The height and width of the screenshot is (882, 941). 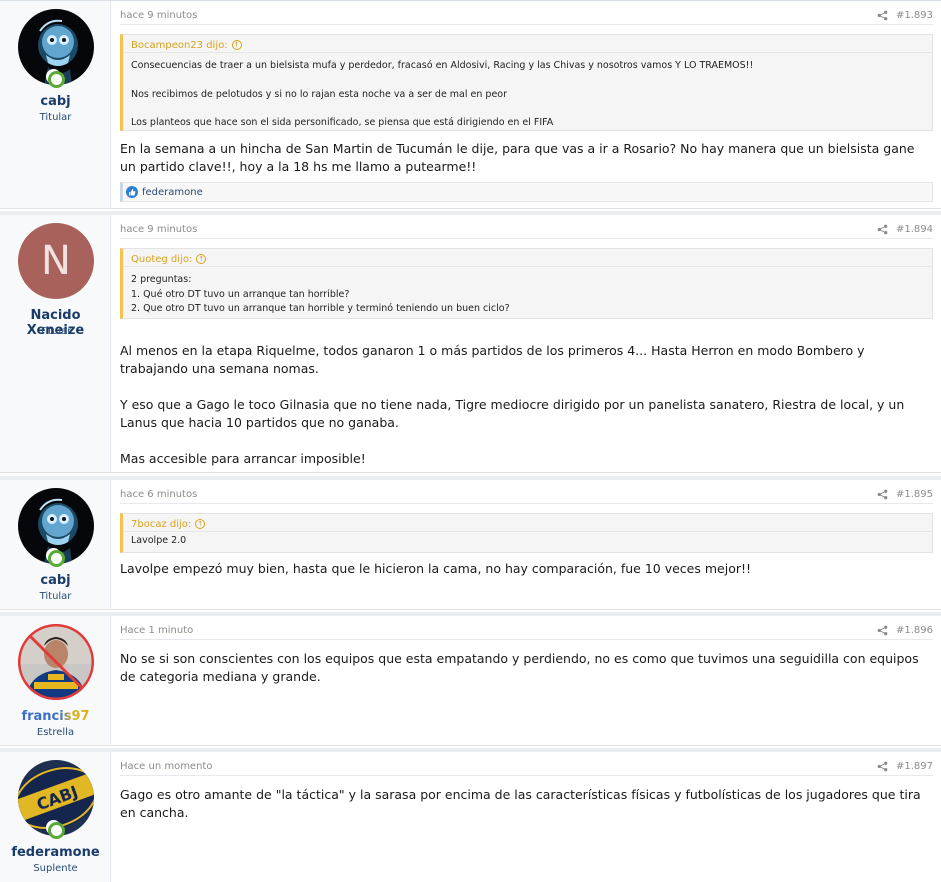 I want to click on message-paragraph: Mas accesible para arrancar imposible!, so click(x=243, y=458).